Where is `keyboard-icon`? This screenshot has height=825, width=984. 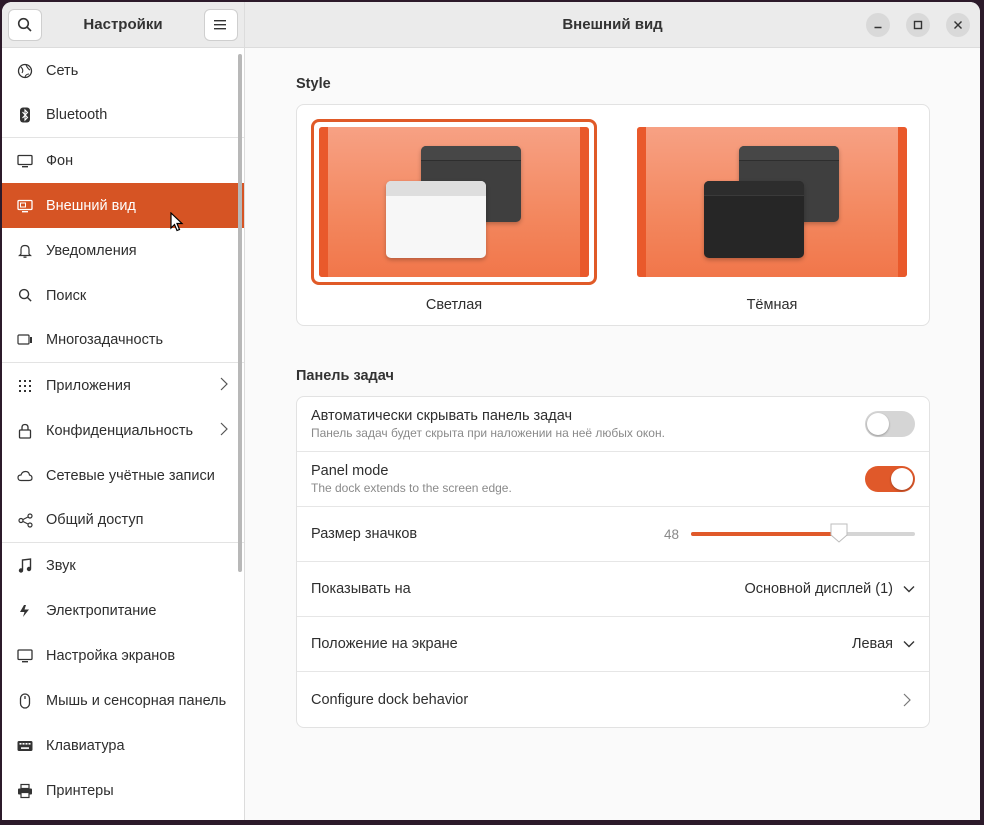 keyboard-icon is located at coordinates (25, 745).